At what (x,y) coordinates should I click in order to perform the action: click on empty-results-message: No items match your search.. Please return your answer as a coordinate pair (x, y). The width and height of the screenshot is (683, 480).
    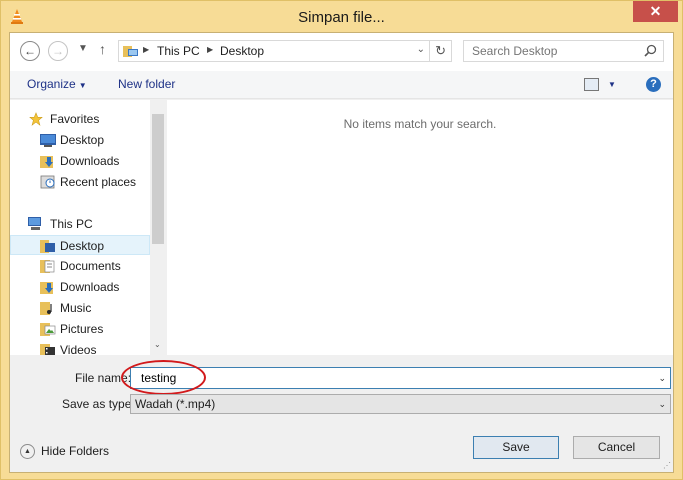
    Looking at the image, I should click on (420, 124).